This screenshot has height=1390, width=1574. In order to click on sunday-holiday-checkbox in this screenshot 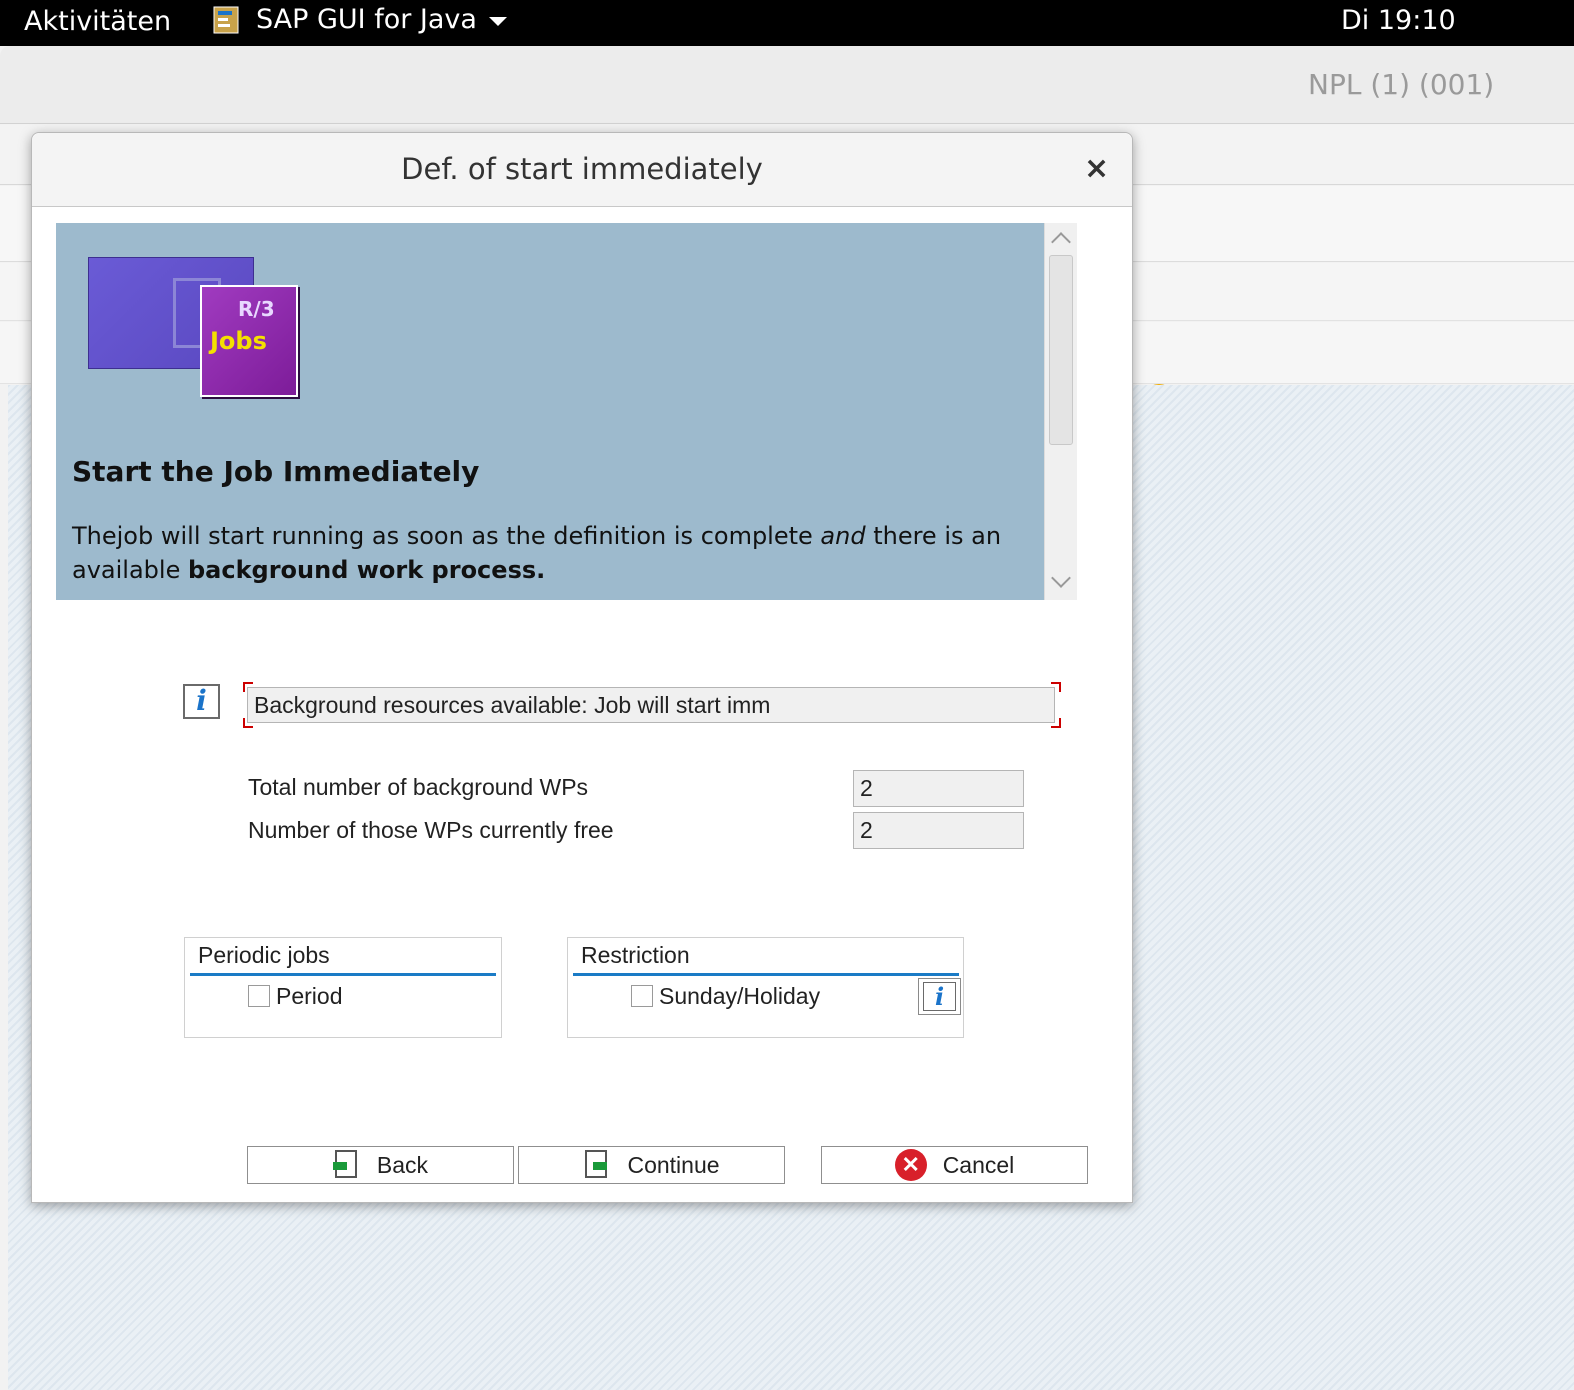, I will do `click(642, 996)`.